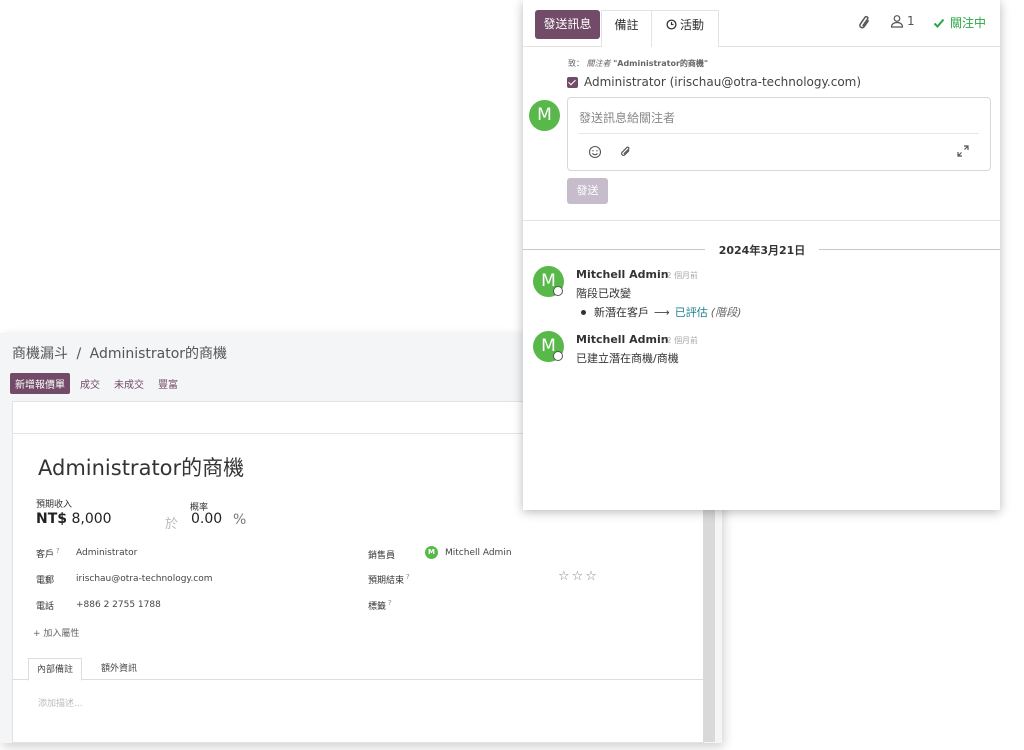  I want to click on send-message-button: 發送訊息, so click(567, 24).